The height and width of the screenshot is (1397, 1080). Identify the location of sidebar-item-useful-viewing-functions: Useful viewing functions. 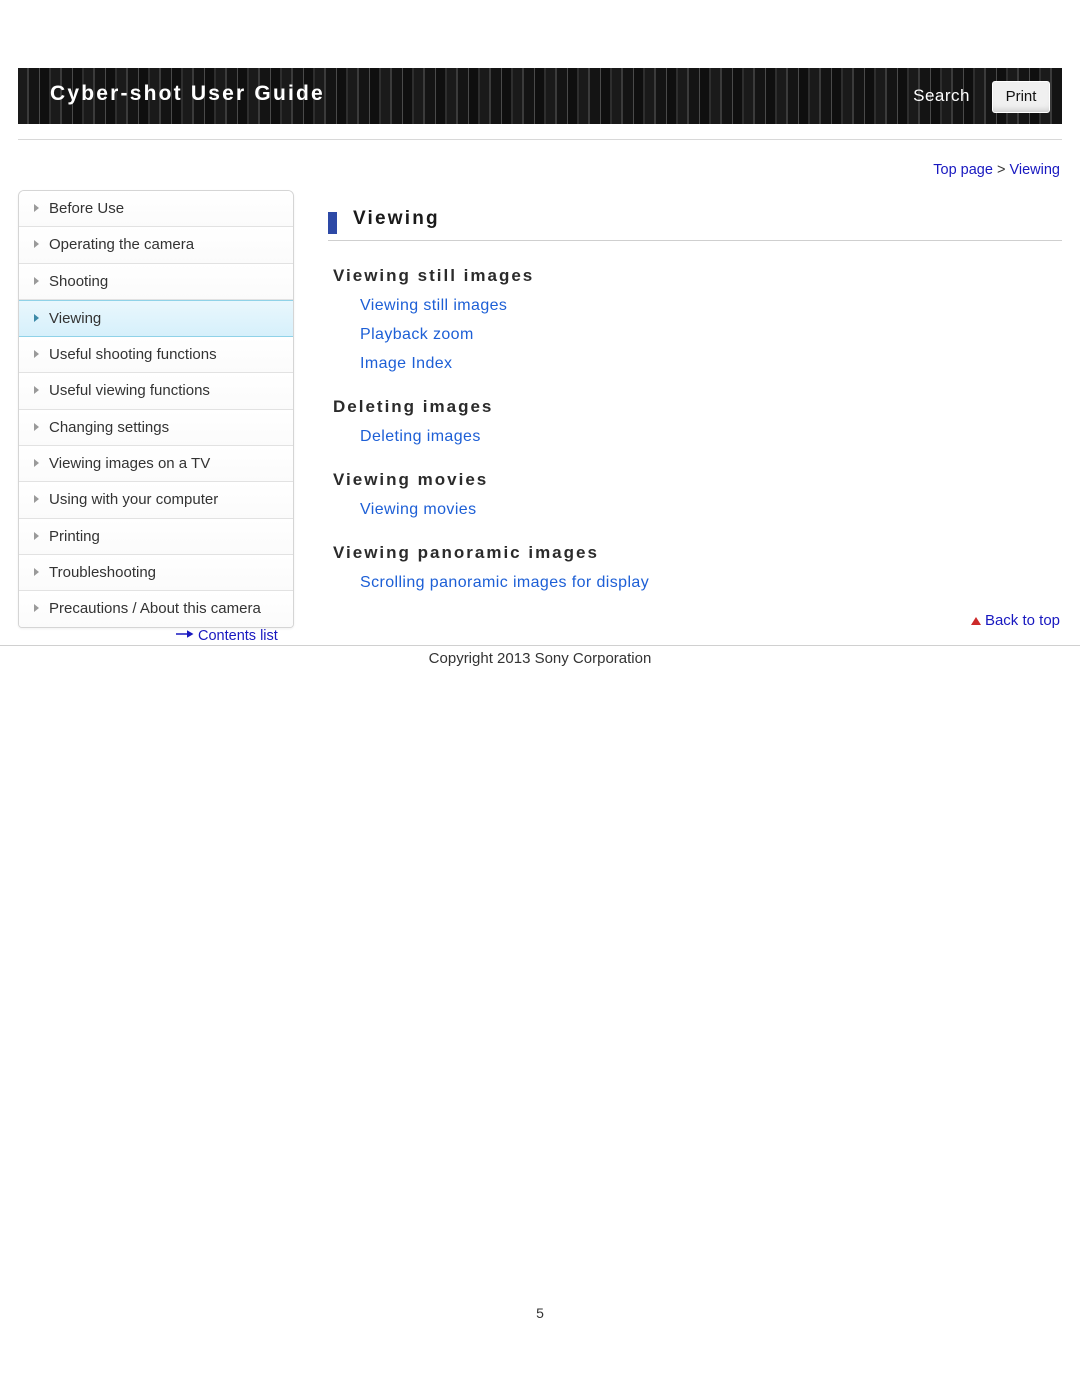
(156, 391).